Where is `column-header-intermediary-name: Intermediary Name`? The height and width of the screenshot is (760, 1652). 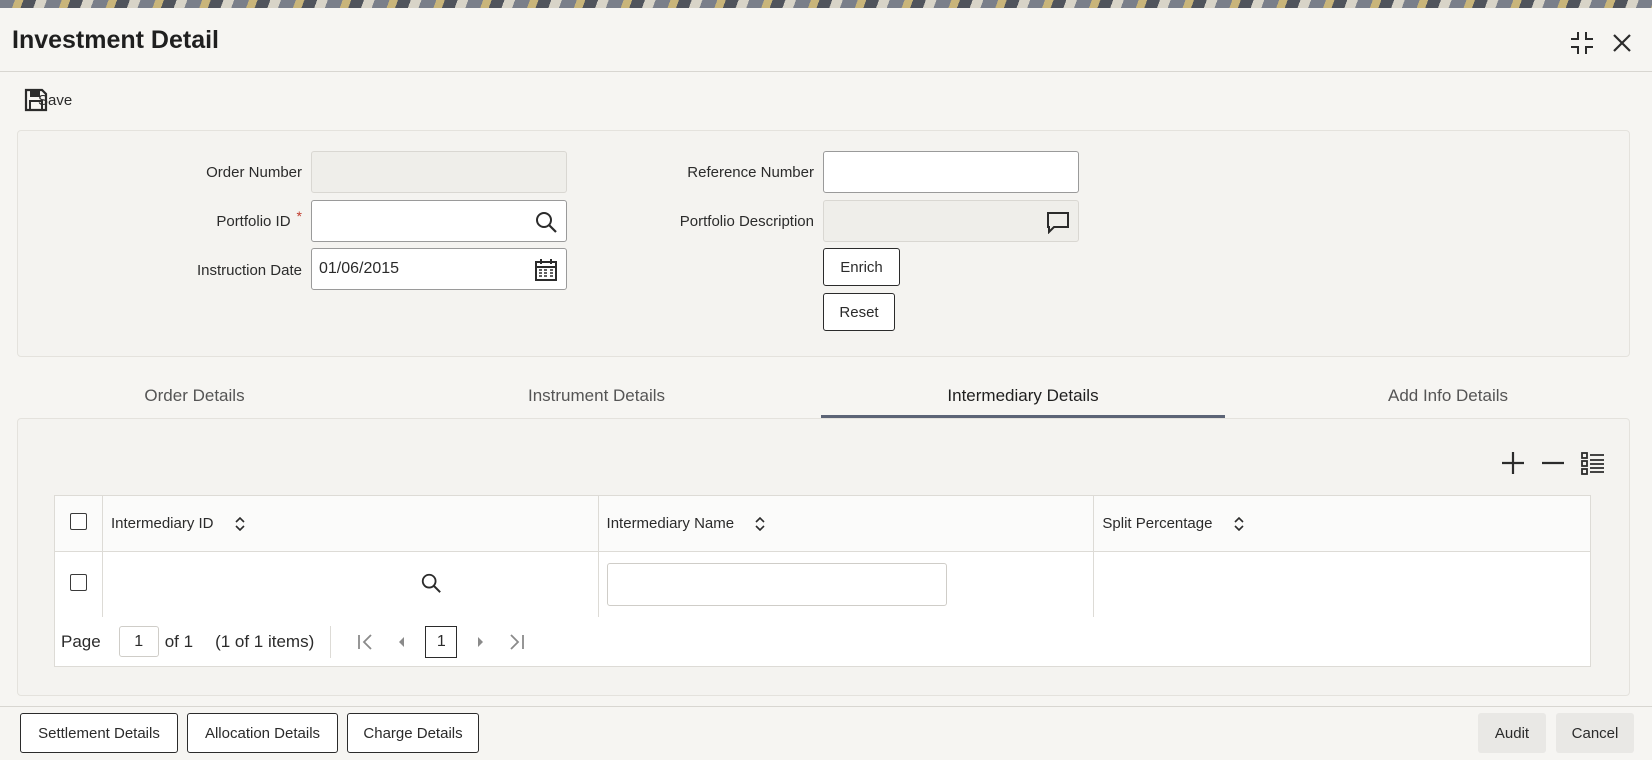
column-header-intermediary-name: Intermediary Name is located at coordinates (846, 523).